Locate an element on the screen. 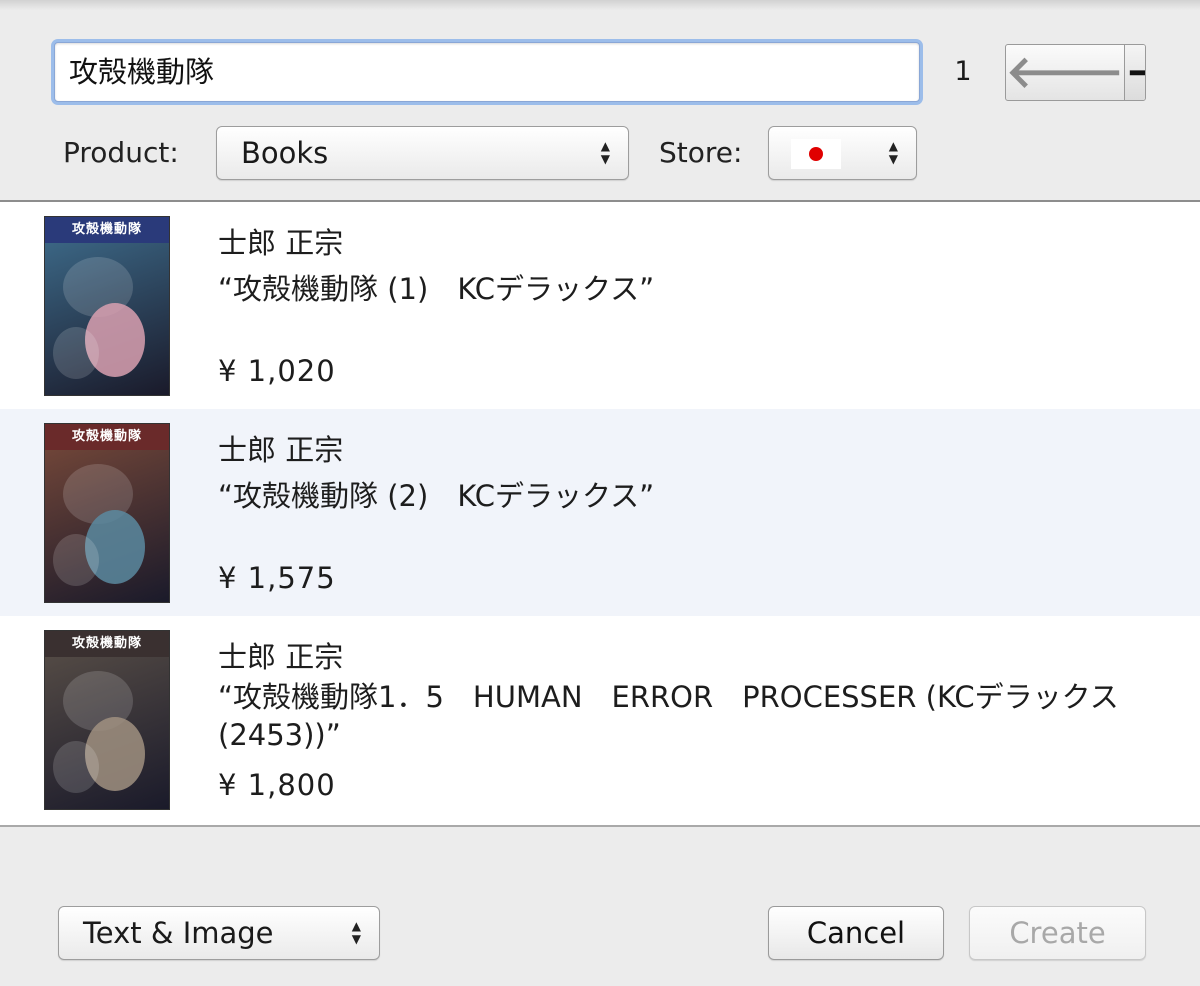 This screenshot has width=1200, height=986. window-top-shadow is located at coordinates (600, 5).